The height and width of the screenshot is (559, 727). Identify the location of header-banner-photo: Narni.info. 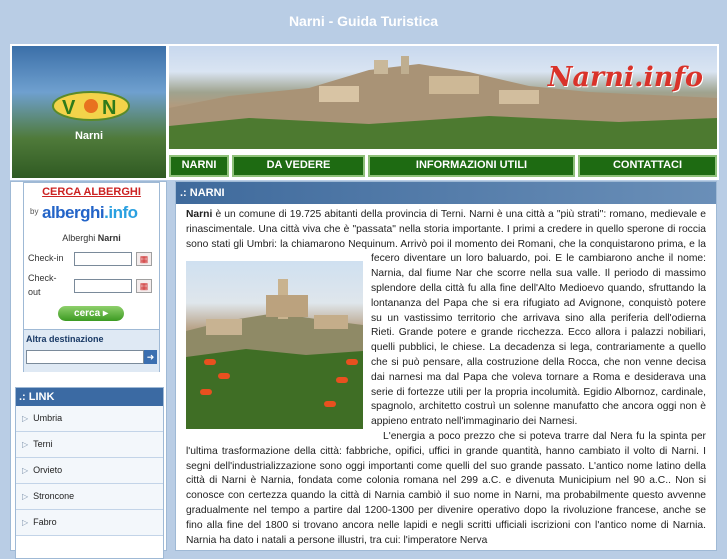
(443, 97).